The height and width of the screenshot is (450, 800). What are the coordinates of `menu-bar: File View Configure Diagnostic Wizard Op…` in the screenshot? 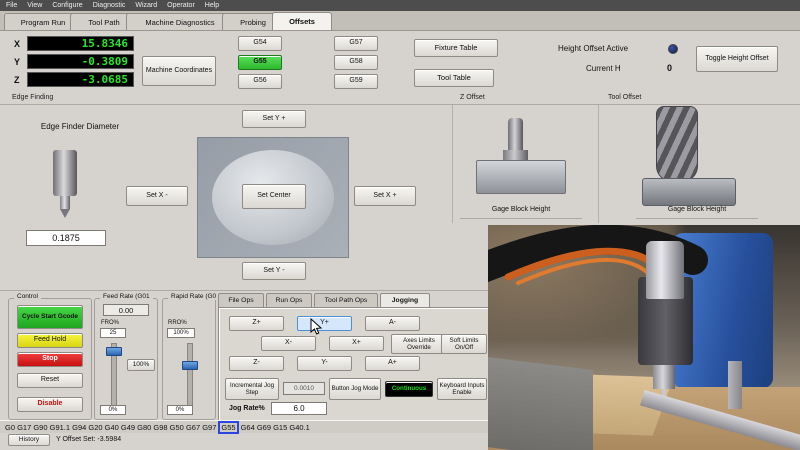 It's located at (400, 5).